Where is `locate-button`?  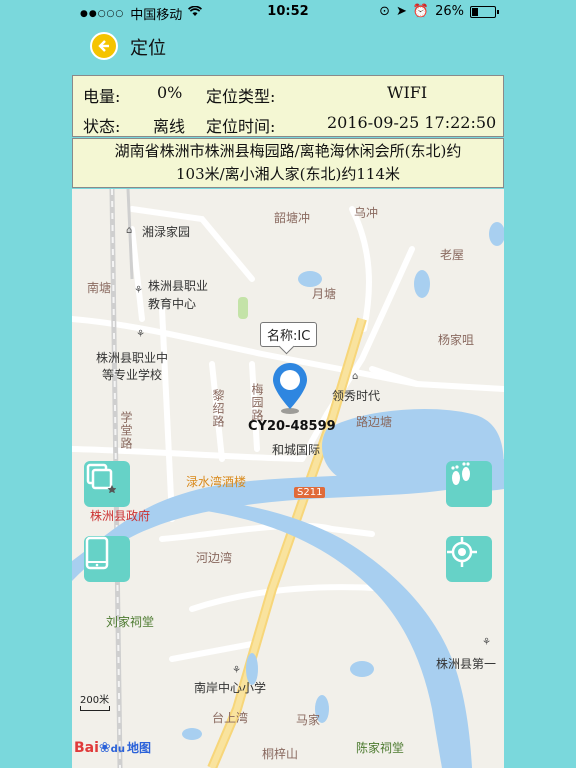
locate-button is located at coordinates (469, 559).